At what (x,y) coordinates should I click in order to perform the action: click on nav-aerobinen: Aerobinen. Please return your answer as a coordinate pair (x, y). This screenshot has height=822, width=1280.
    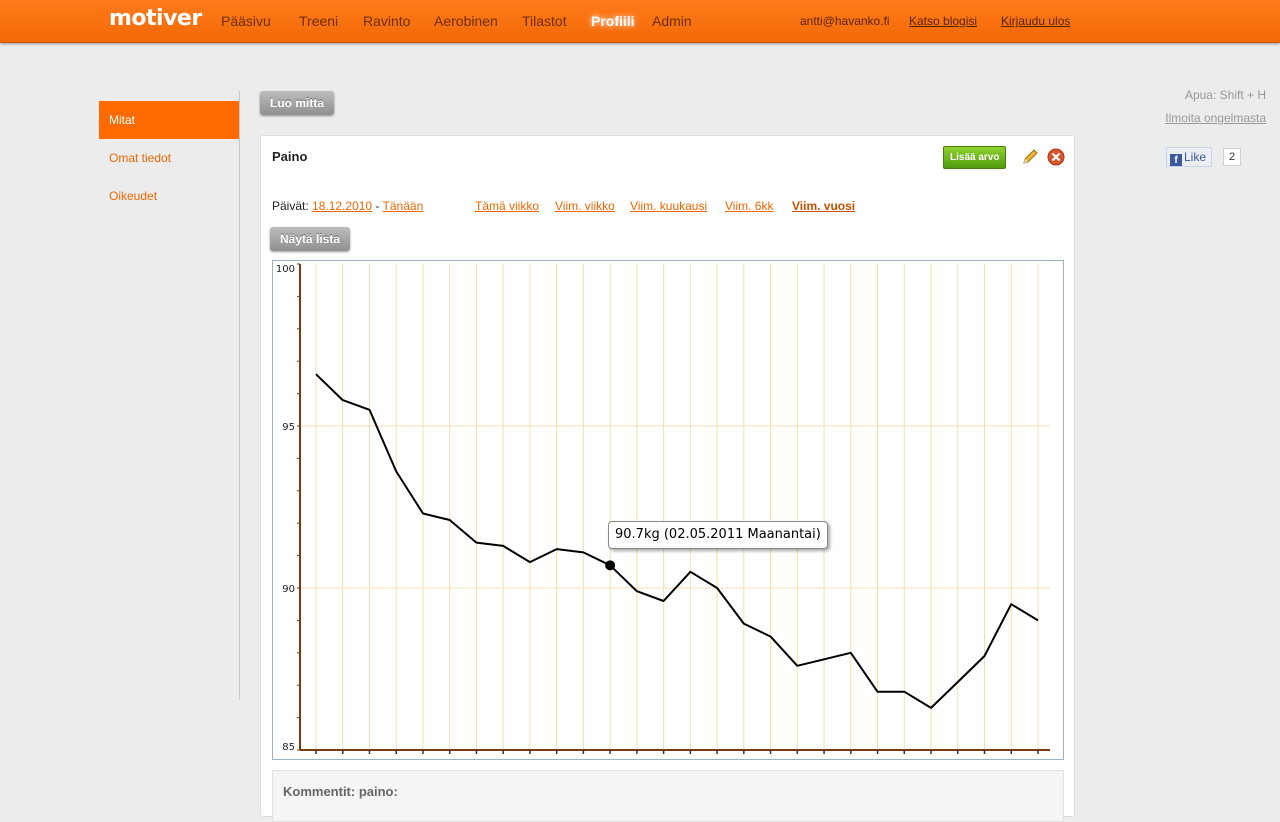
    Looking at the image, I should click on (466, 21).